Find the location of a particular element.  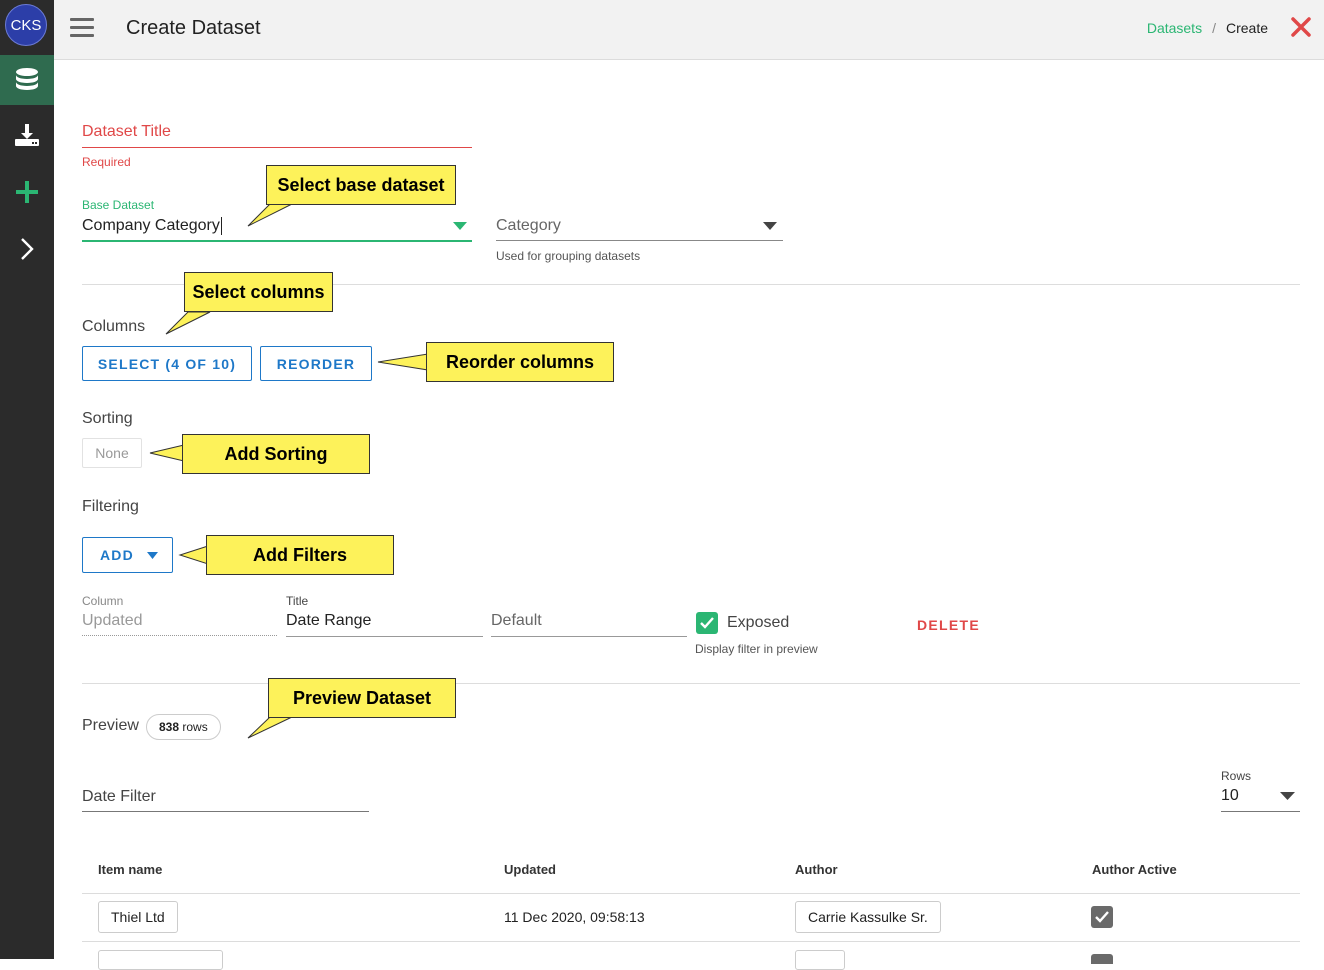

callout-select-base-dataset: Select base dataset is located at coordinates (361, 185).